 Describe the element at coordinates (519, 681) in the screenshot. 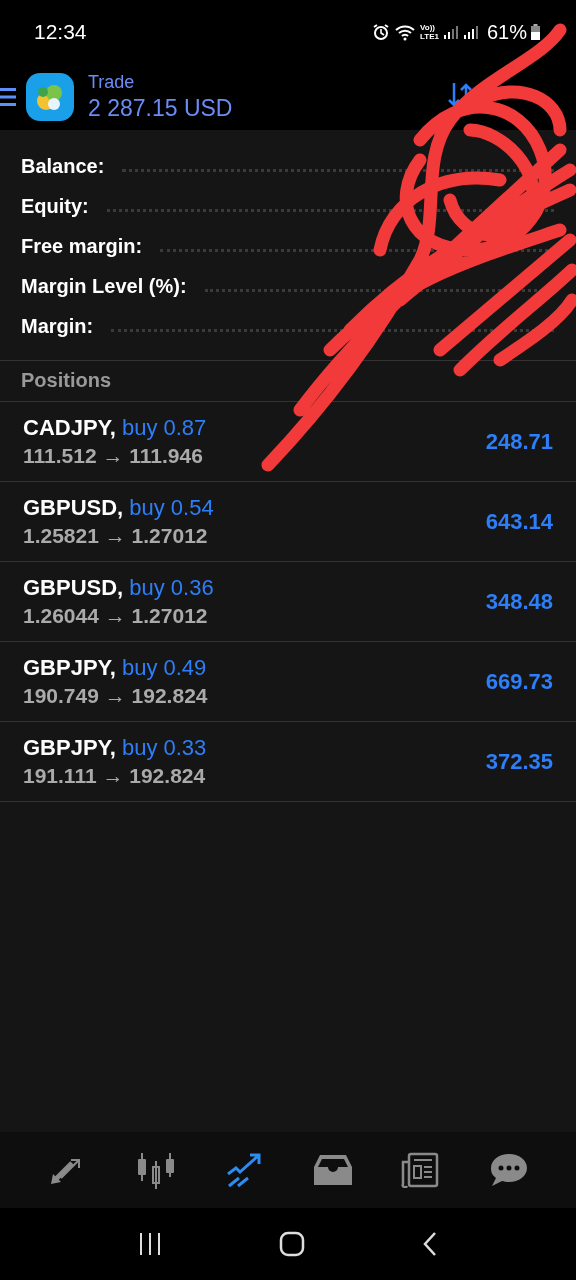

I see `profit-value: 669.73` at that location.